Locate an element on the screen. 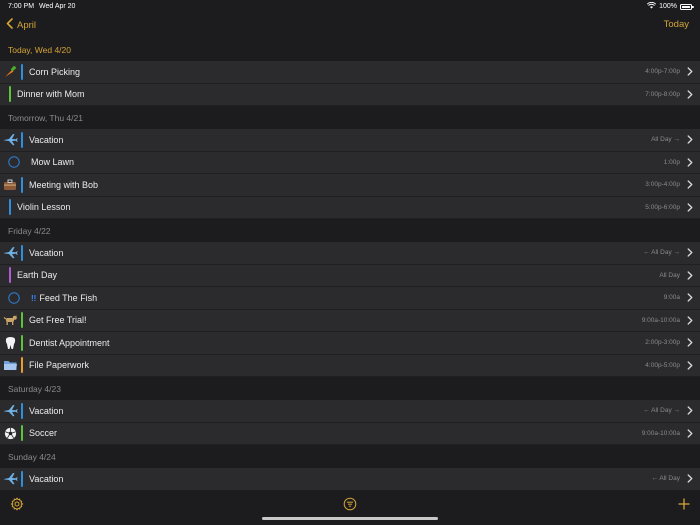  event-title-text: Violin Lesson is located at coordinates (44, 207).